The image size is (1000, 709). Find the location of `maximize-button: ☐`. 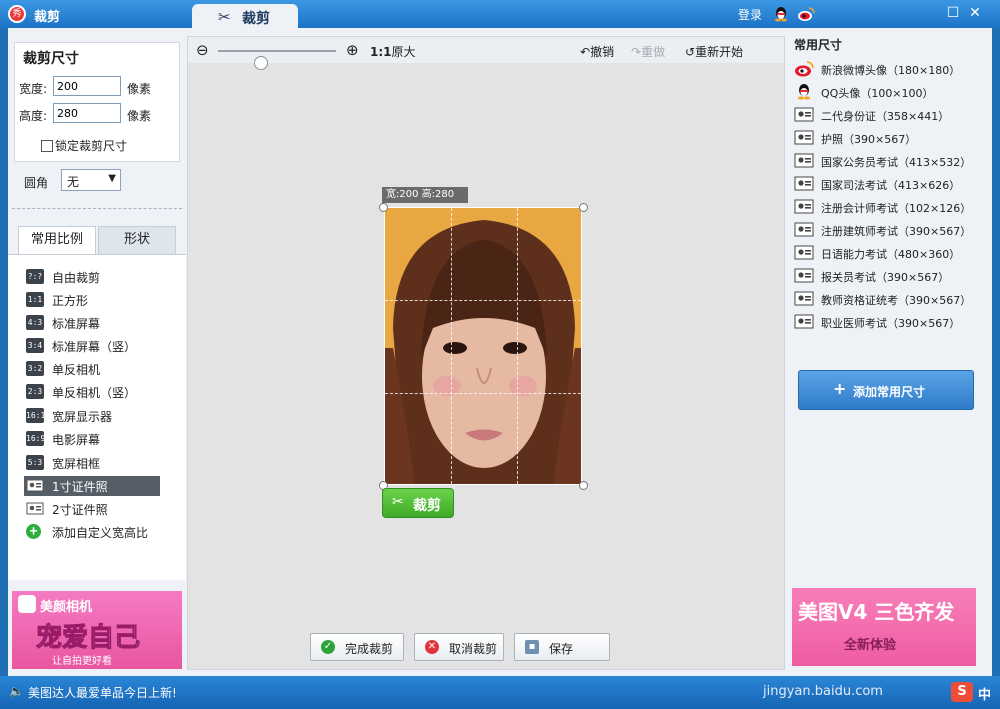

maximize-button: ☐ is located at coordinates (953, 13).